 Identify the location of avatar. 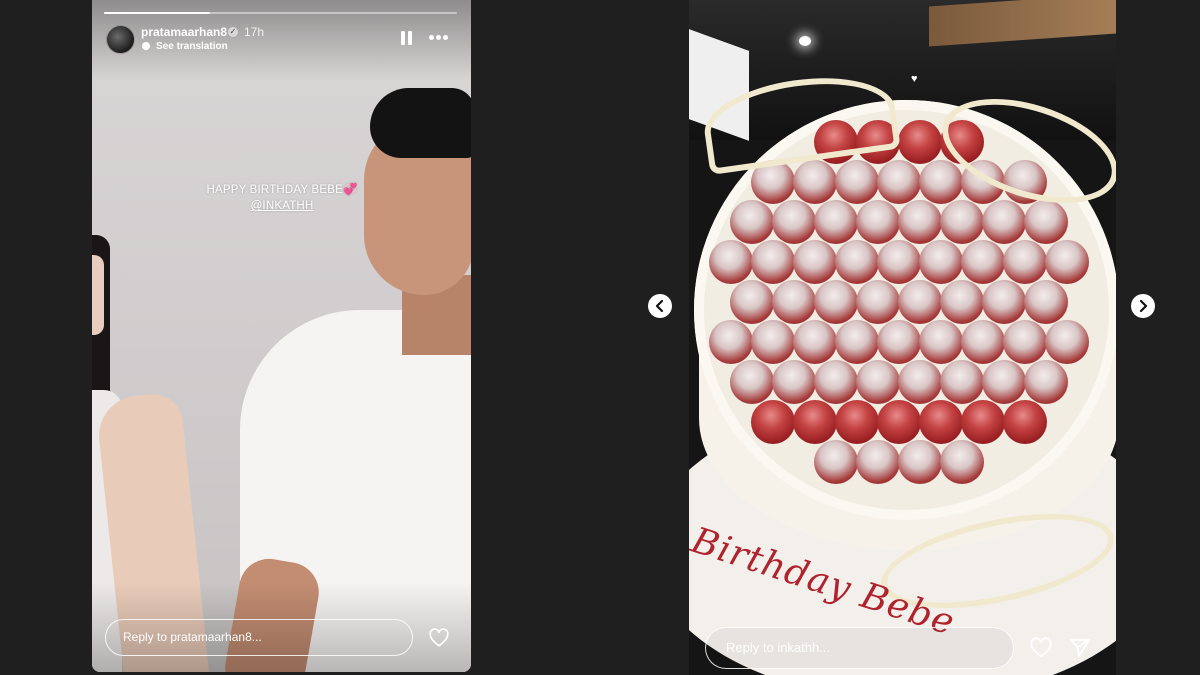
(120, 39).